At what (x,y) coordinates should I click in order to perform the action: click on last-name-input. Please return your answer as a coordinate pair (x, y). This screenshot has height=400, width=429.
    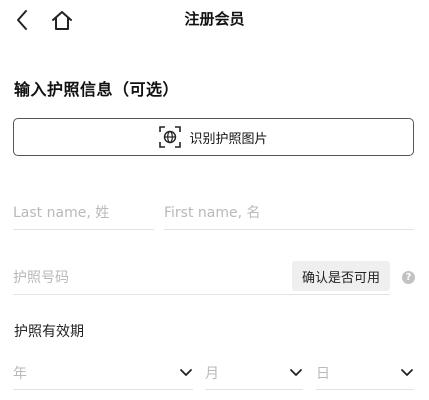
    Looking at the image, I should click on (83, 213).